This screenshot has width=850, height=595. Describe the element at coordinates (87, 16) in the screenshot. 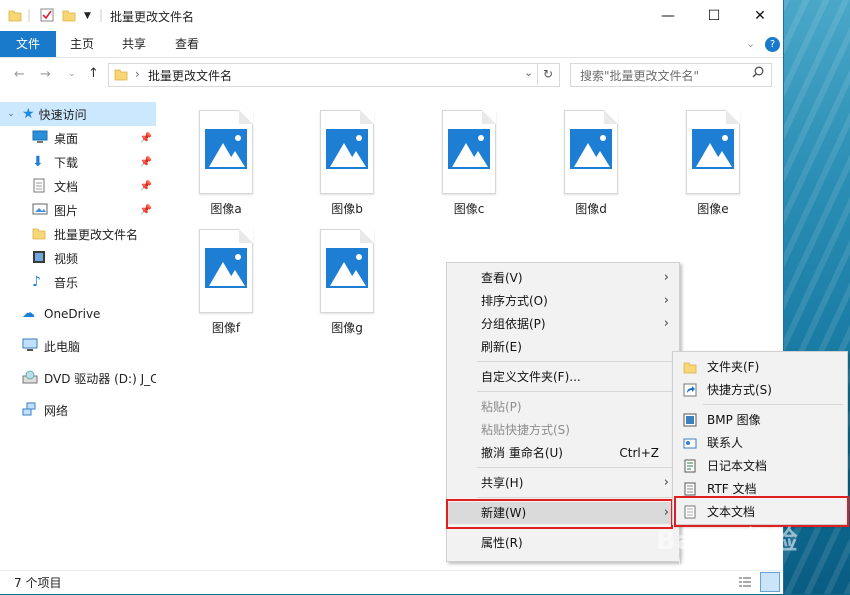

I see `customize-toolbar-icon: ▼` at that location.